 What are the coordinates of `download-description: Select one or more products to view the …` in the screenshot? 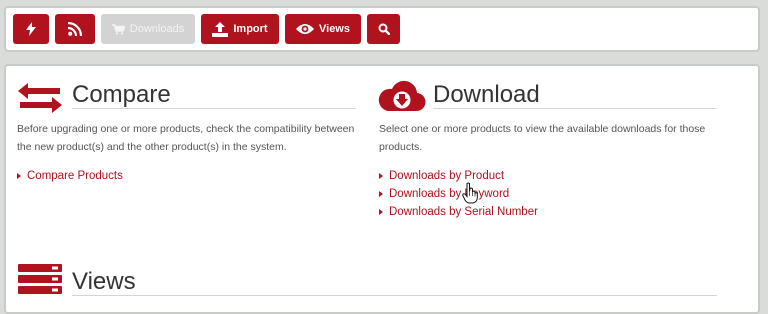 It's located at (542, 138).